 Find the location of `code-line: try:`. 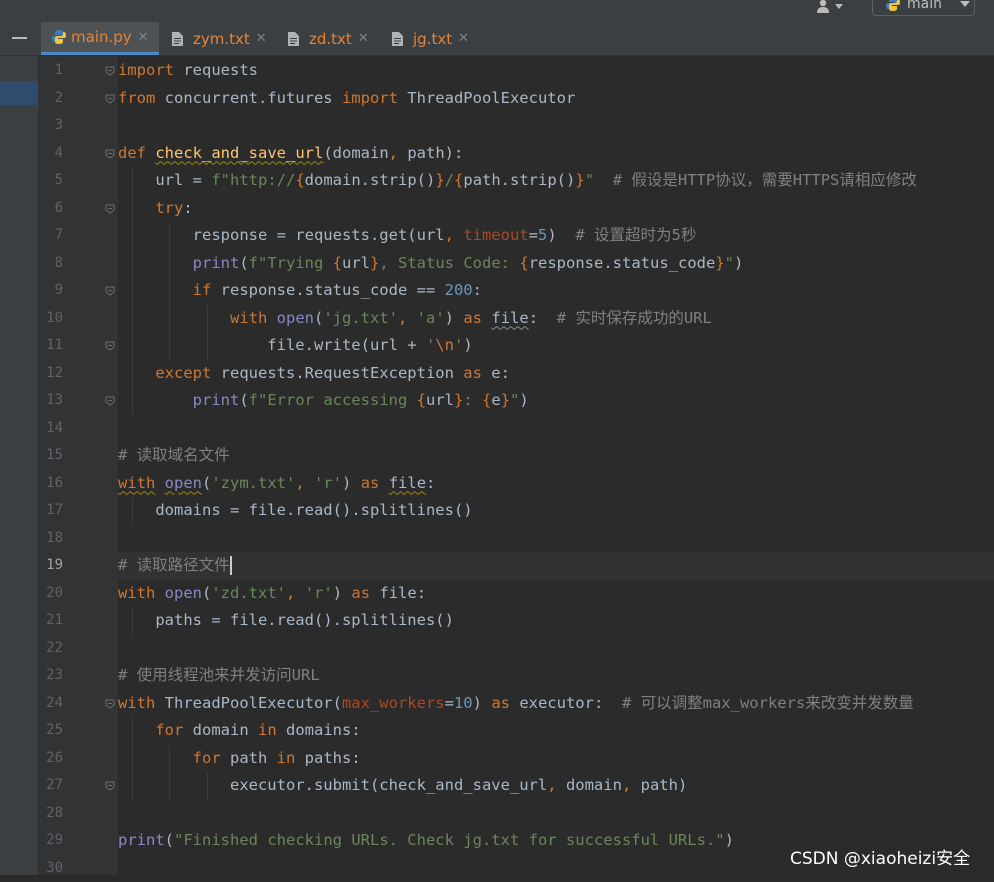

code-line: try: is located at coordinates (155, 209).